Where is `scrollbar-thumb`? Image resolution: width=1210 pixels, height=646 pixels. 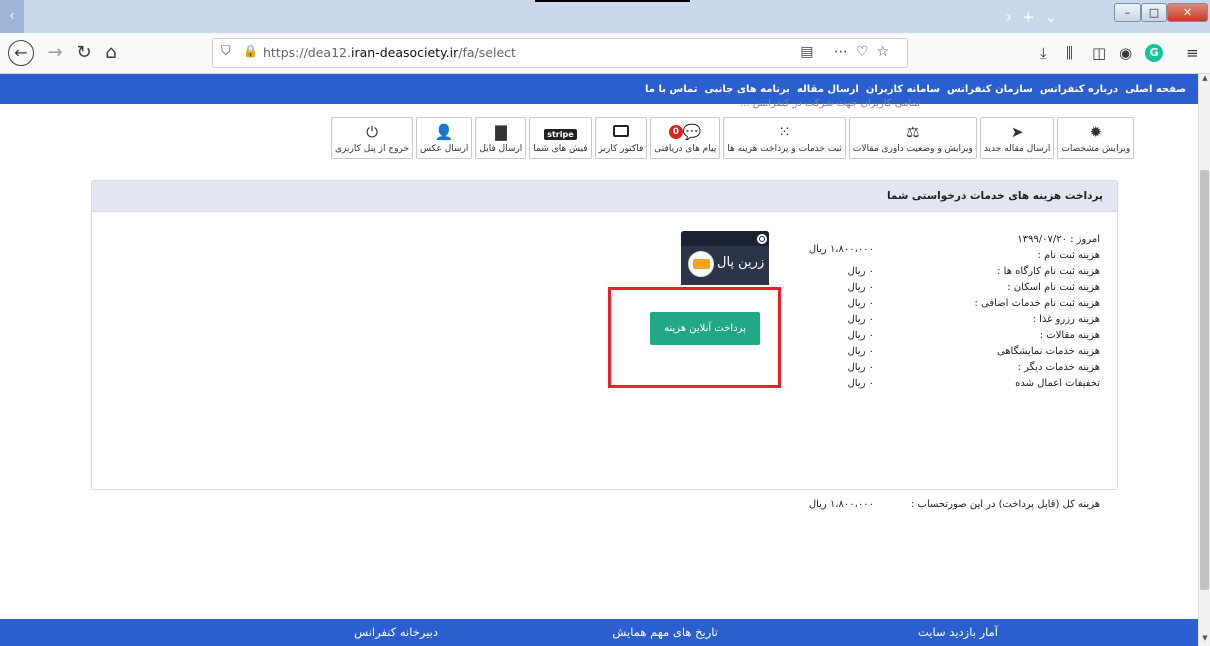
scrollbar-thumb is located at coordinates (1204, 380).